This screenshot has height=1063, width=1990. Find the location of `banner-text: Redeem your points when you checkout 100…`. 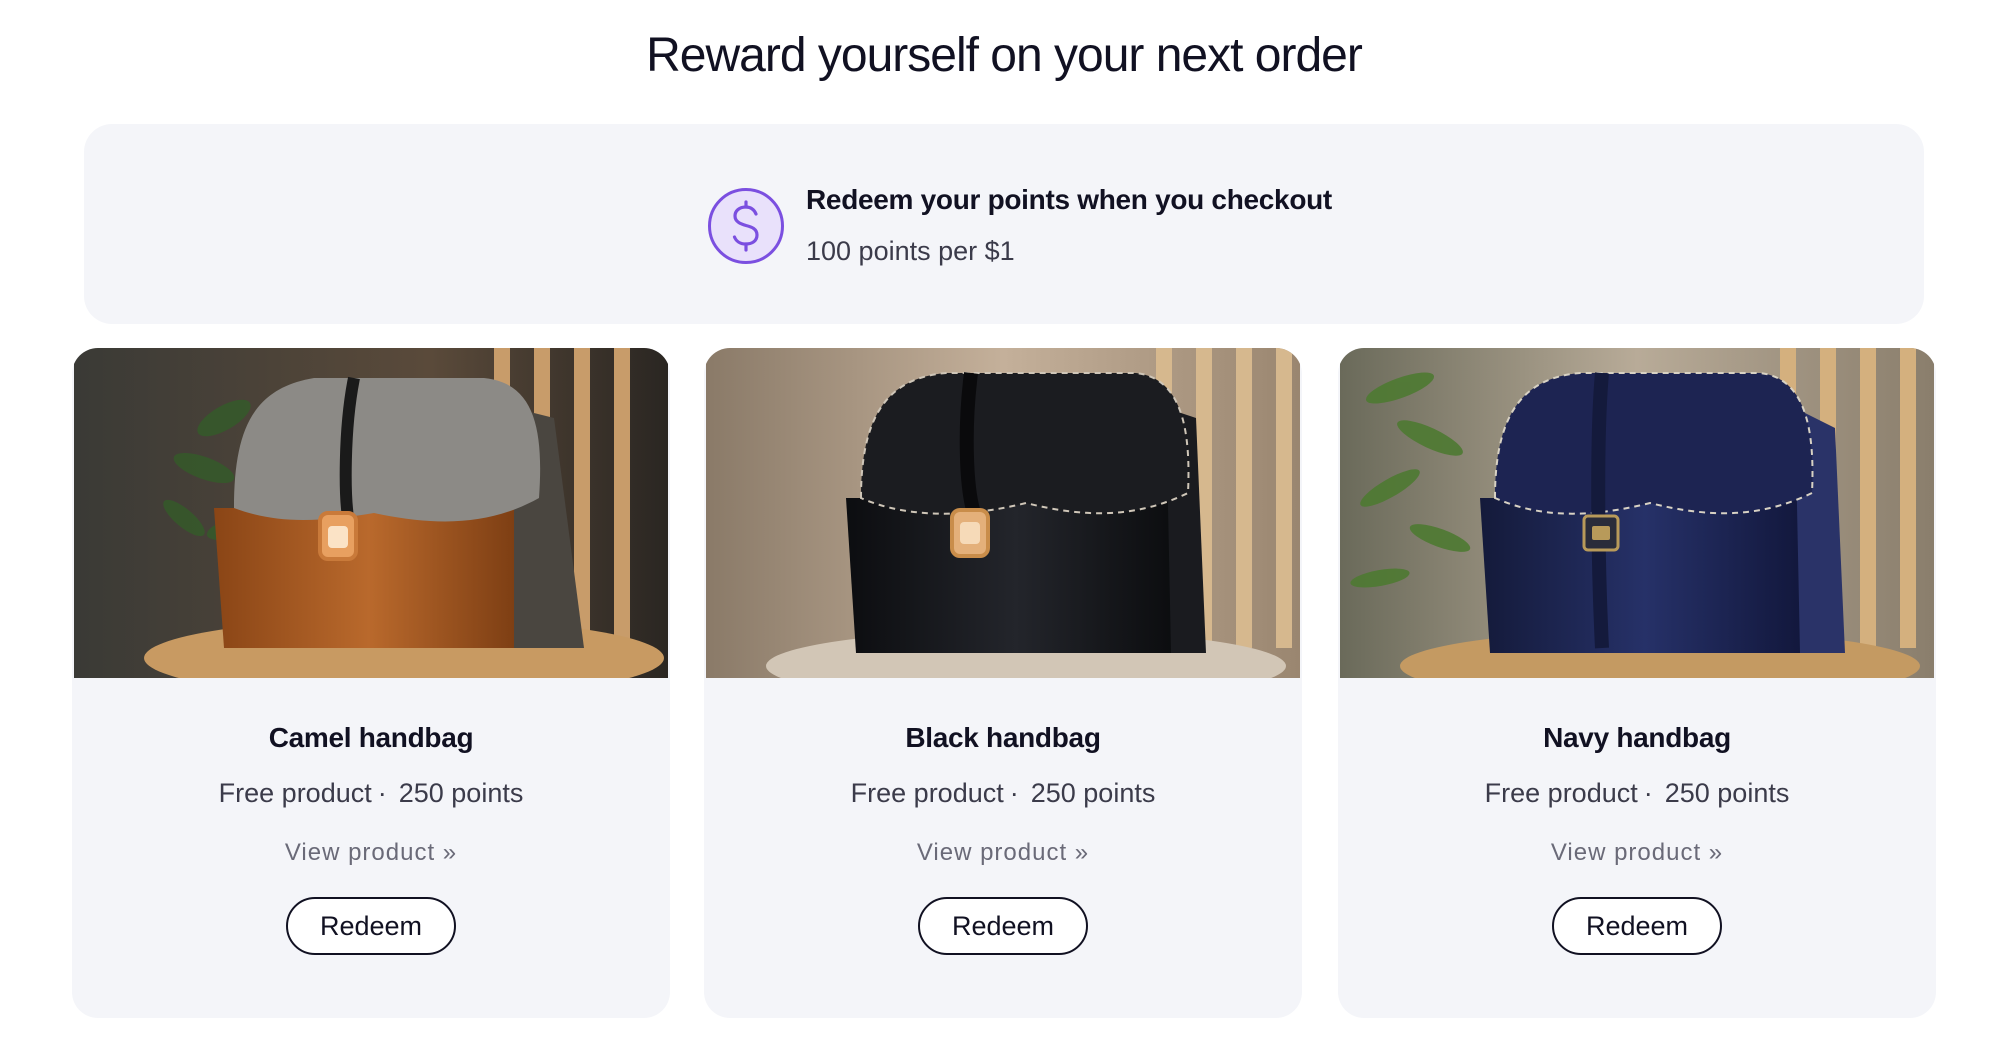

banner-text: Redeem your points when you checkout 100… is located at coordinates (1069, 225).